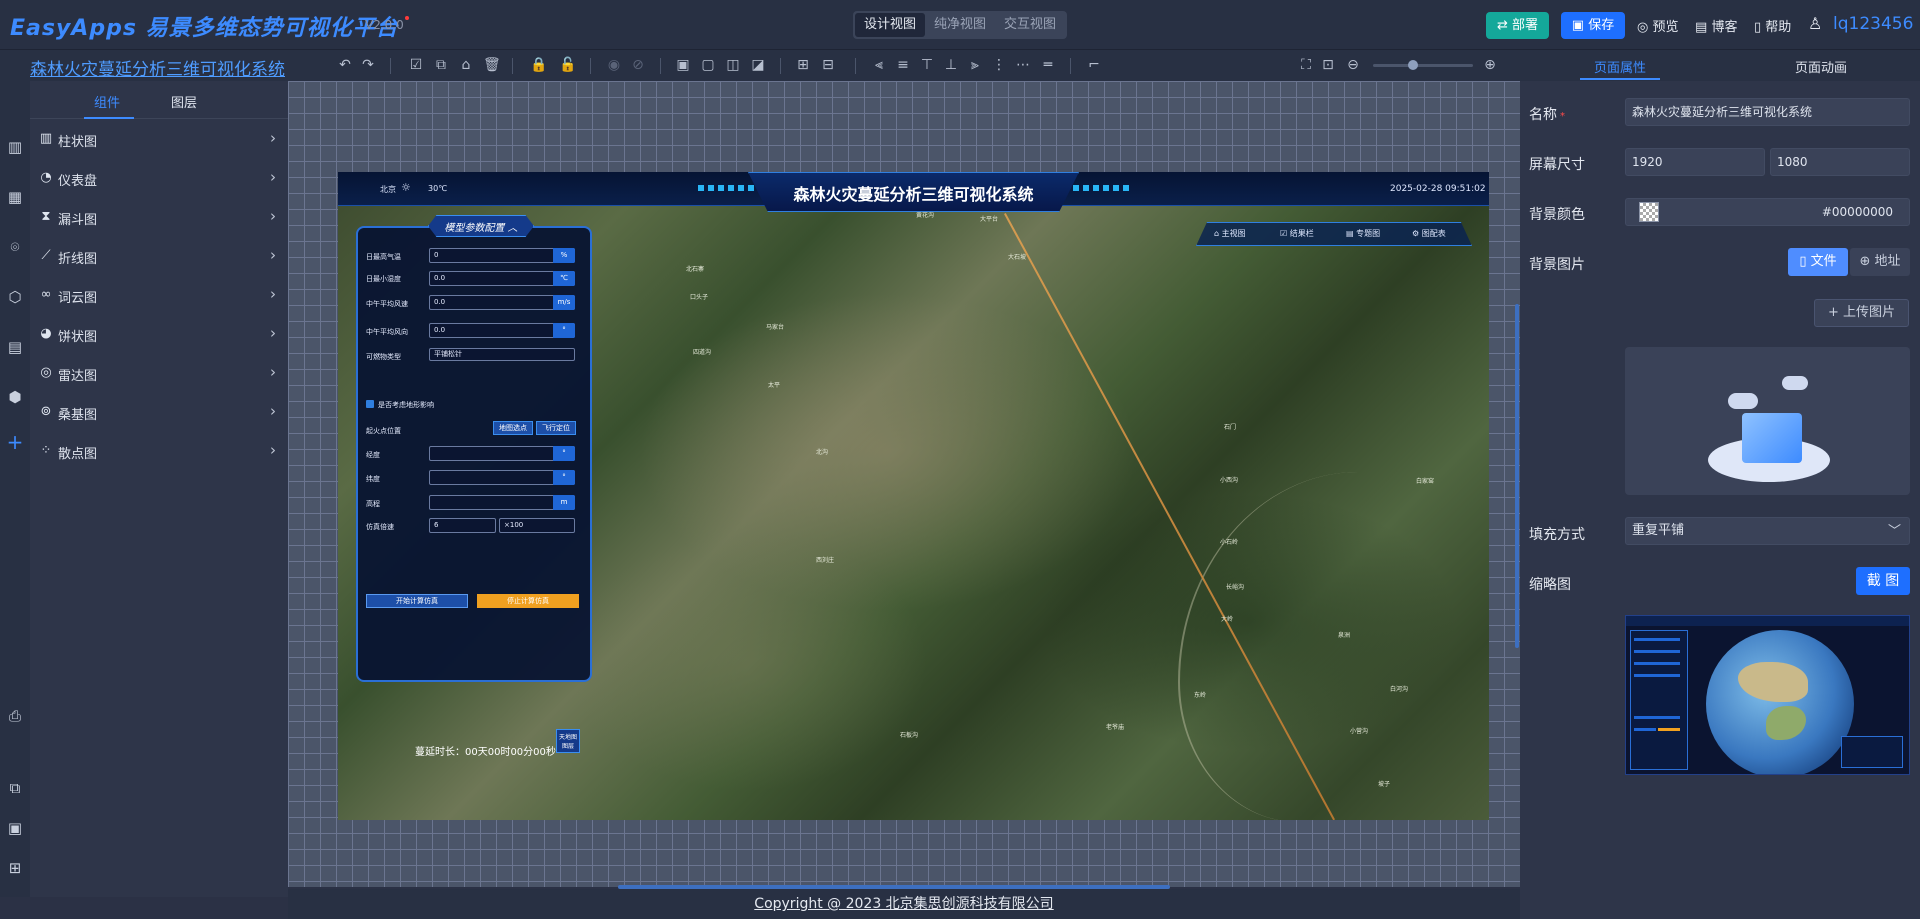 This screenshot has width=1920, height=919. What do you see at coordinates (15, 347) in the screenshot?
I see `table-category-icon: ▤` at bounding box center [15, 347].